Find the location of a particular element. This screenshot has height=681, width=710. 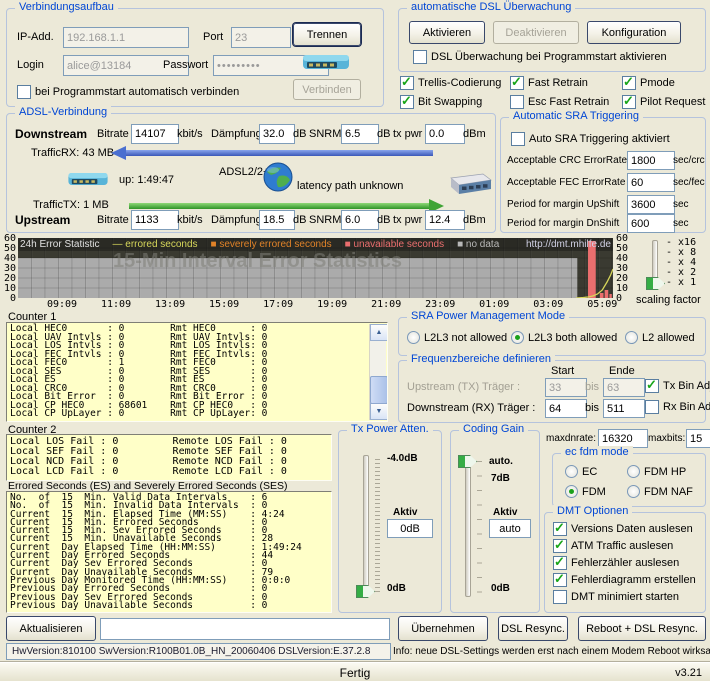

traffic-tx-label: TrafficTX: 1 MB is located at coordinates (71, 205).